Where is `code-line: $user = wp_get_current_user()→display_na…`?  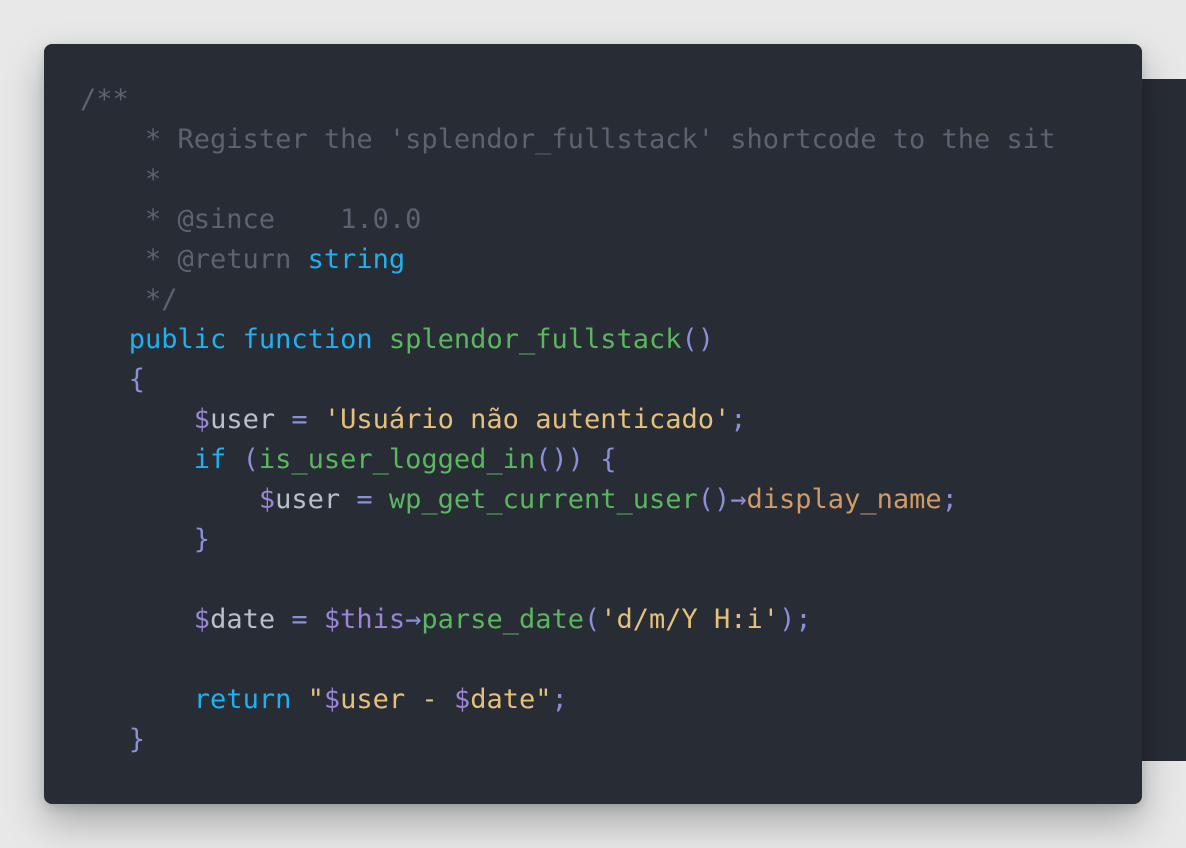 code-line: $user = wp_get_current_user()→display_na… is located at coordinates (567, 500).